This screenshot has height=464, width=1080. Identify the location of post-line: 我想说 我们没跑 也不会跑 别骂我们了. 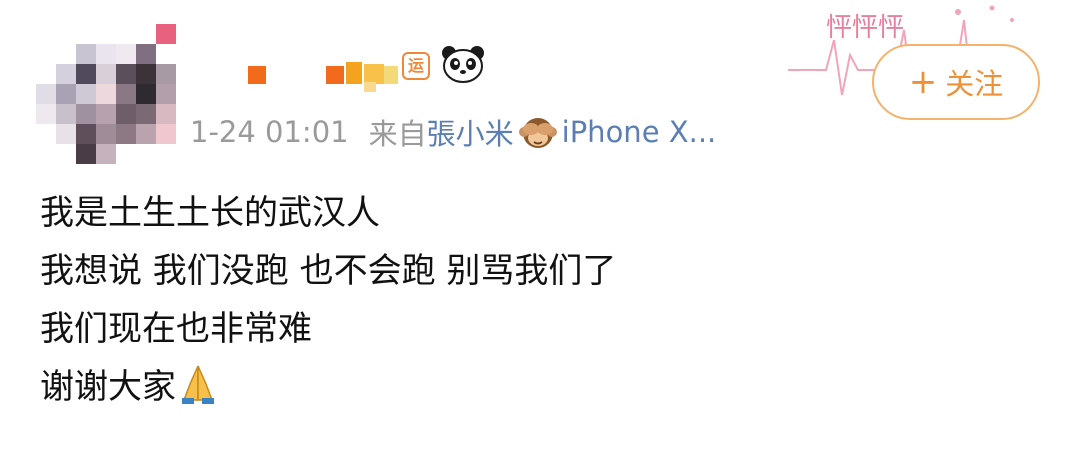
(328, 271).